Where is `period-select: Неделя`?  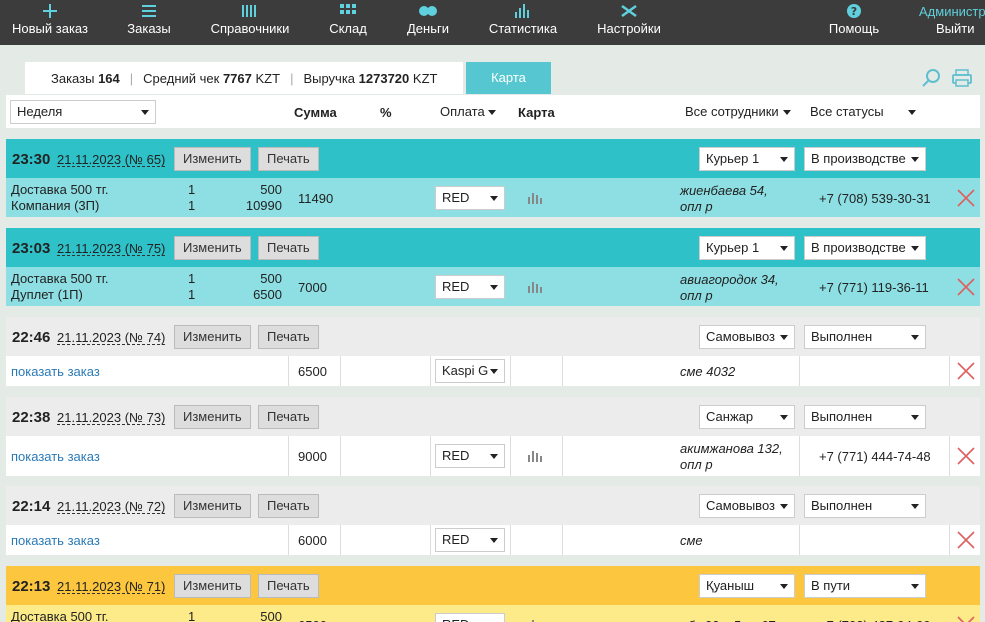
period-select: Неделя is located at coordinates (83, 112).